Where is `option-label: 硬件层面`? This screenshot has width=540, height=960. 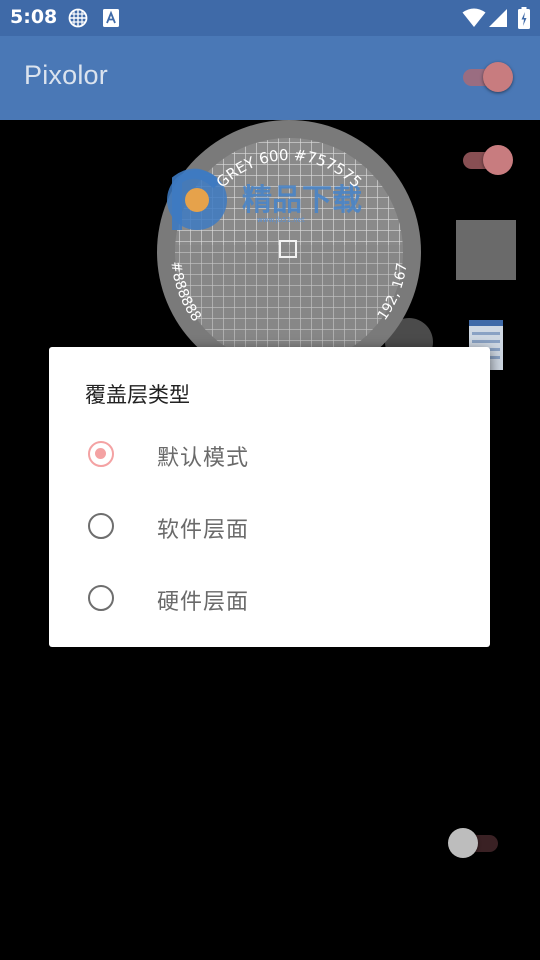 option-label: 硬件层面 is located at coordinates (203, 602).